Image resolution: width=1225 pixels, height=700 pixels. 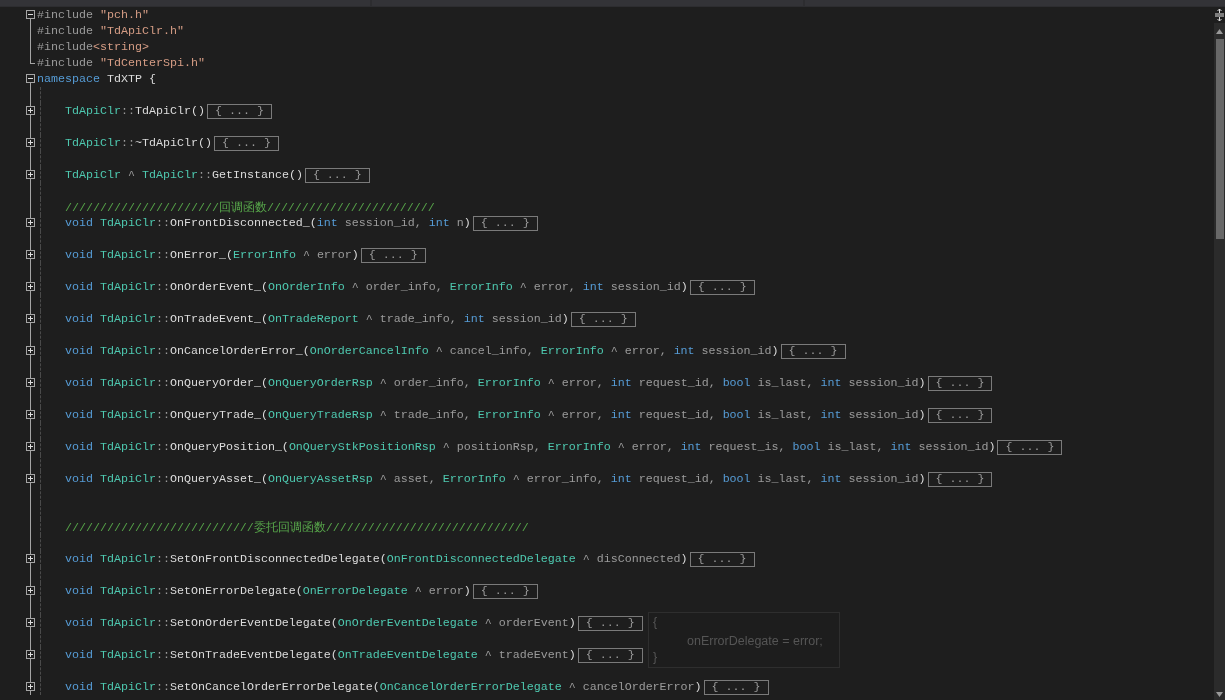 I want to click on scroll-up-icon, so click(x=1219, y=31).